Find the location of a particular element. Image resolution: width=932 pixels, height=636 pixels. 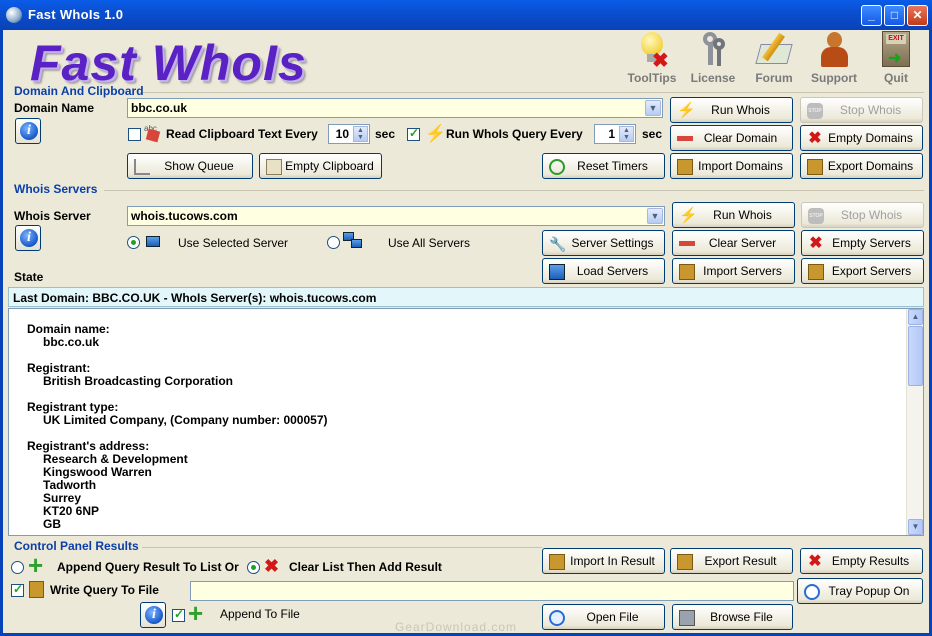

quit-button: EXIT ➜ Quit is located at coordinates (896, 57).